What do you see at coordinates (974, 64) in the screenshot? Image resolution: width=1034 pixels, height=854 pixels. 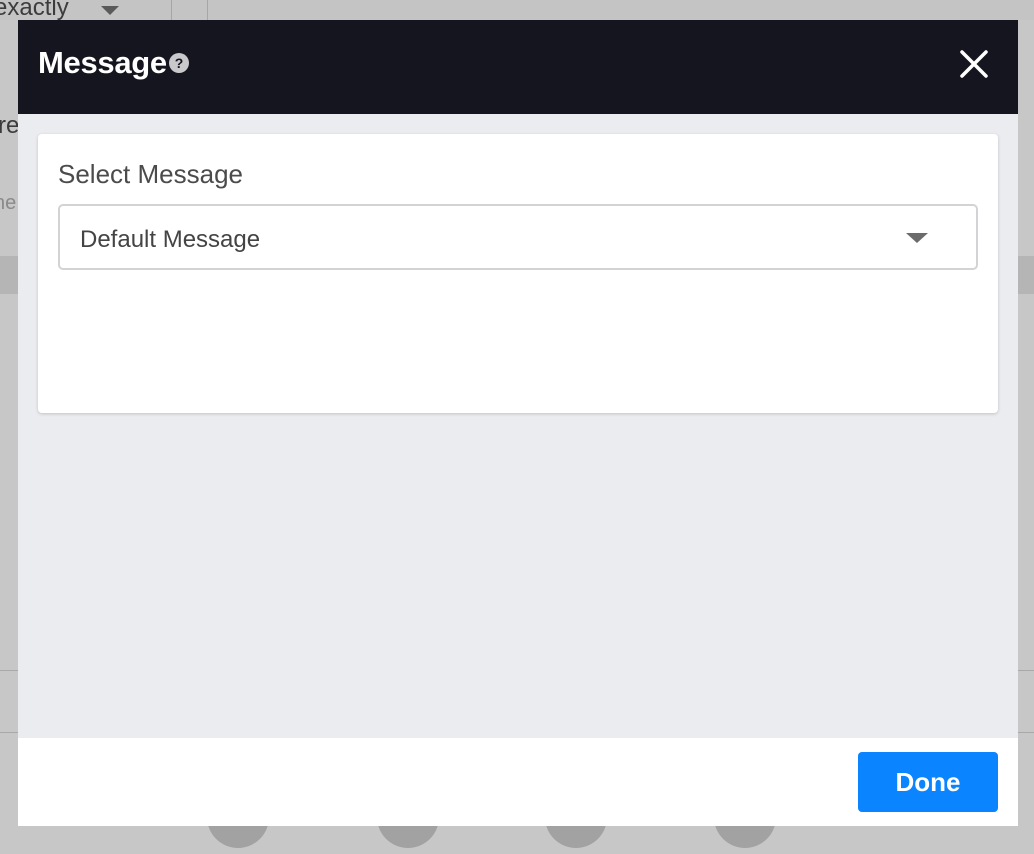 I see `close-icon` at bounding box center [974, 64].